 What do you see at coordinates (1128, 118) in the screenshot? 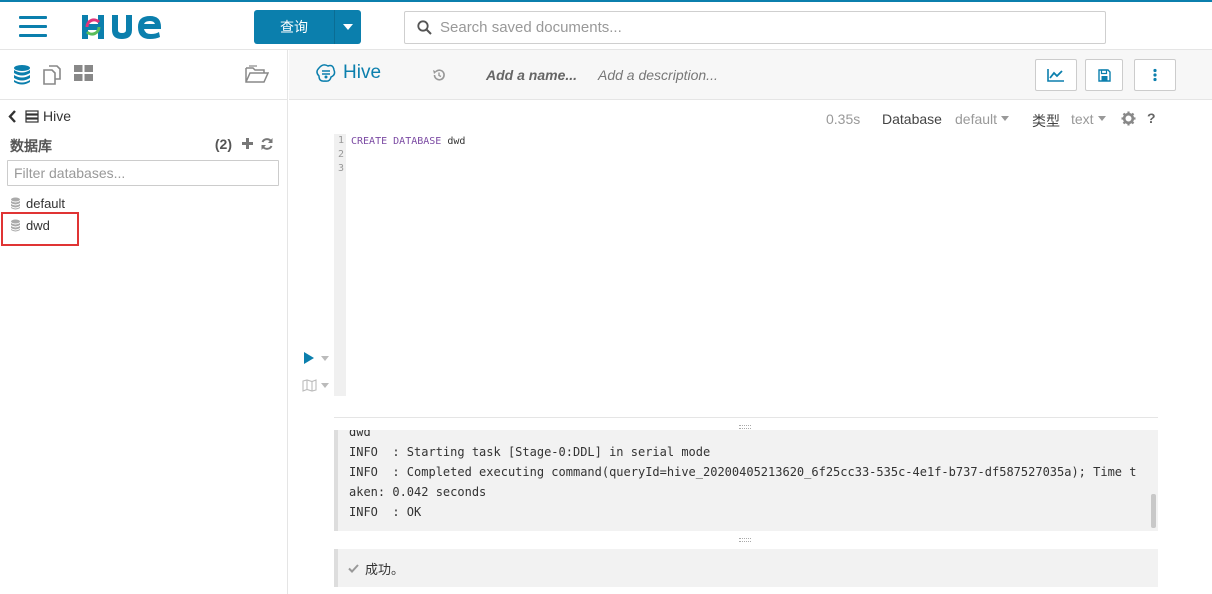
I see `gear-icon` at bounding box center [1128, 118].